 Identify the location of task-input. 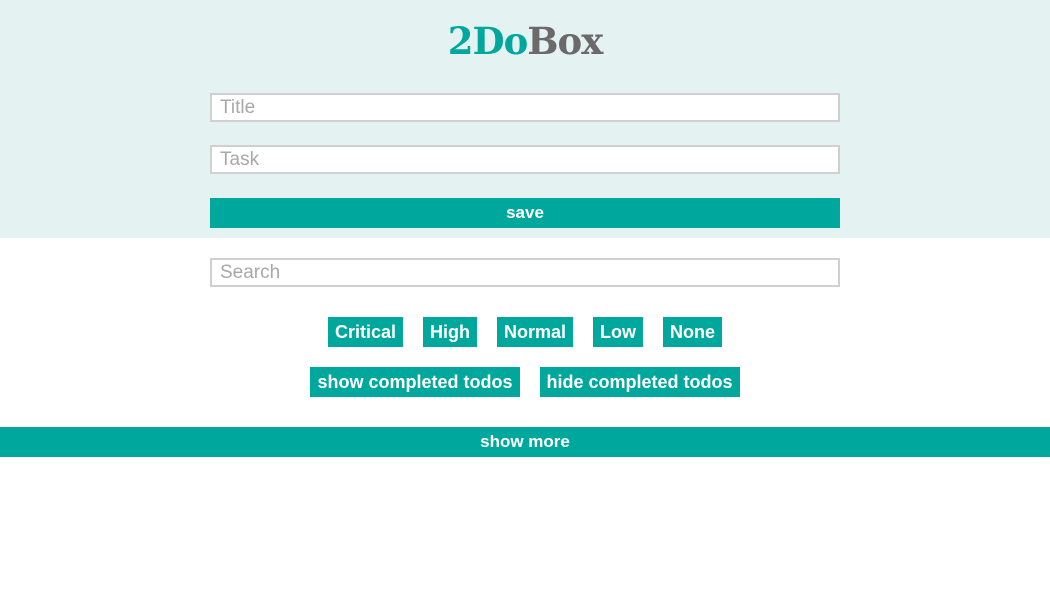
(525, 159).